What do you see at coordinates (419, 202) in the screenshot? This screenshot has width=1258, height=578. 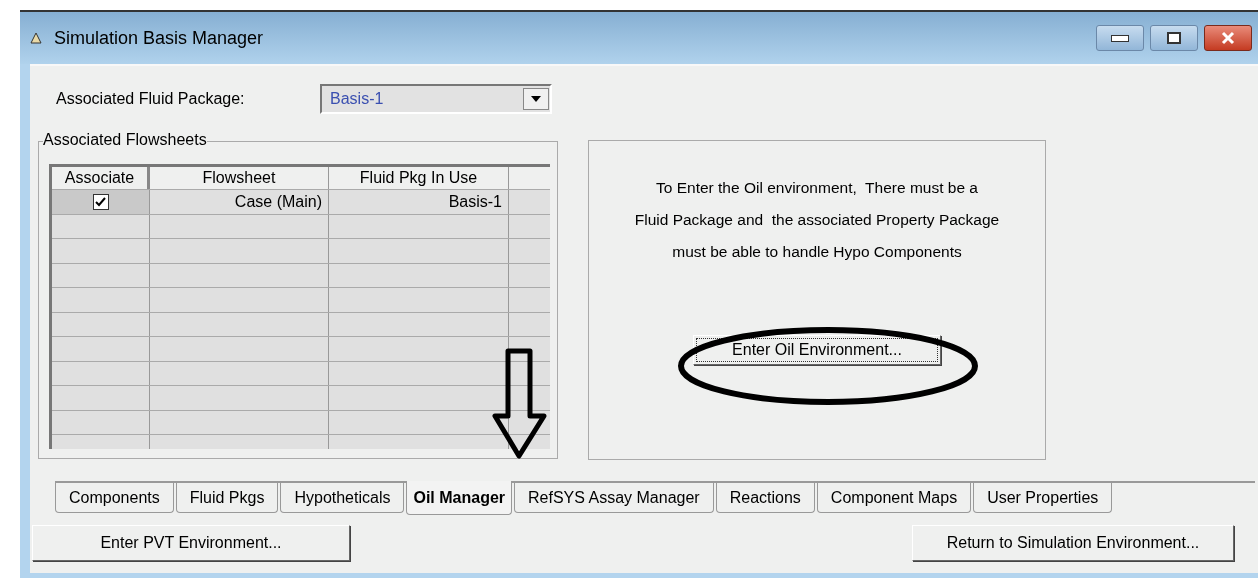 I see `table-cell: Basis-1` at bounding box center [419, 202].